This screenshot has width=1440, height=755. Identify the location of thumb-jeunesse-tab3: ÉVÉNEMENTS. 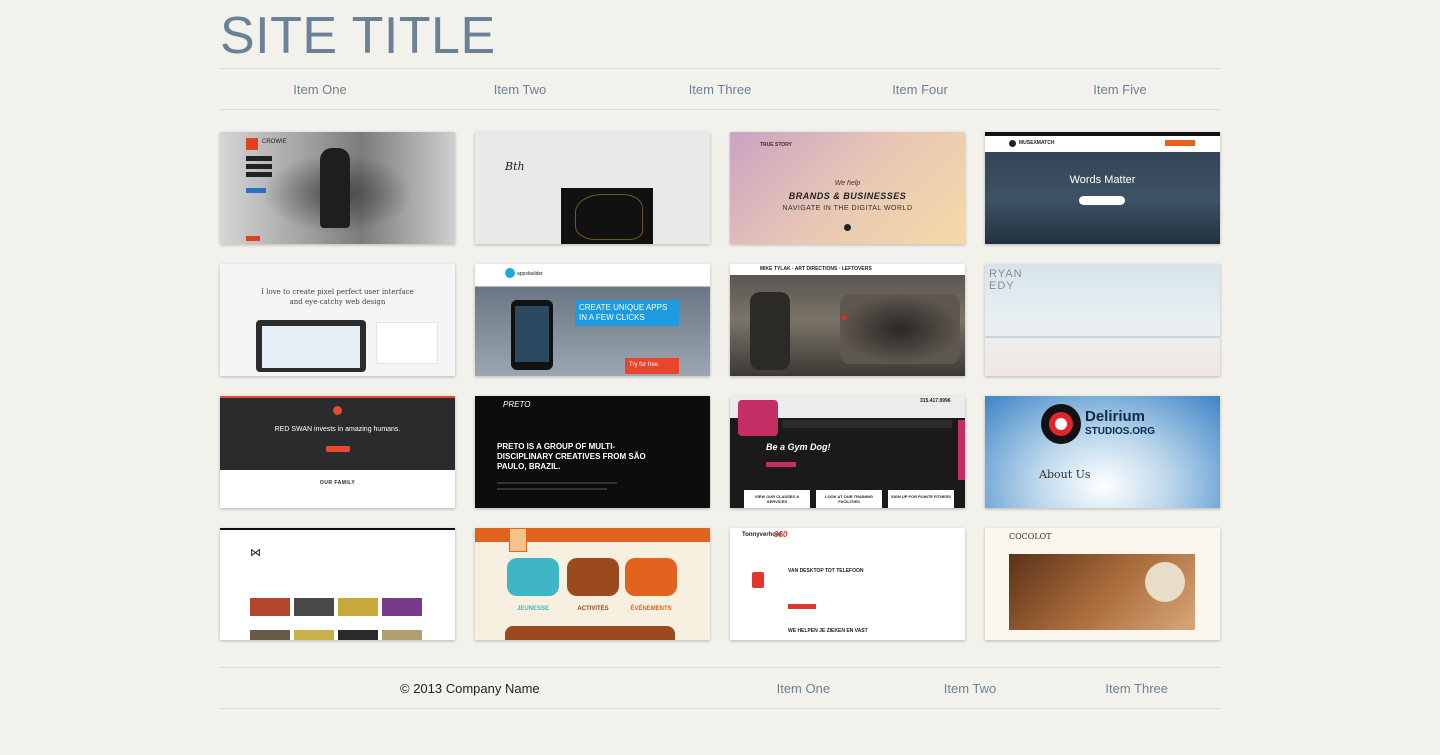
(651, 609).